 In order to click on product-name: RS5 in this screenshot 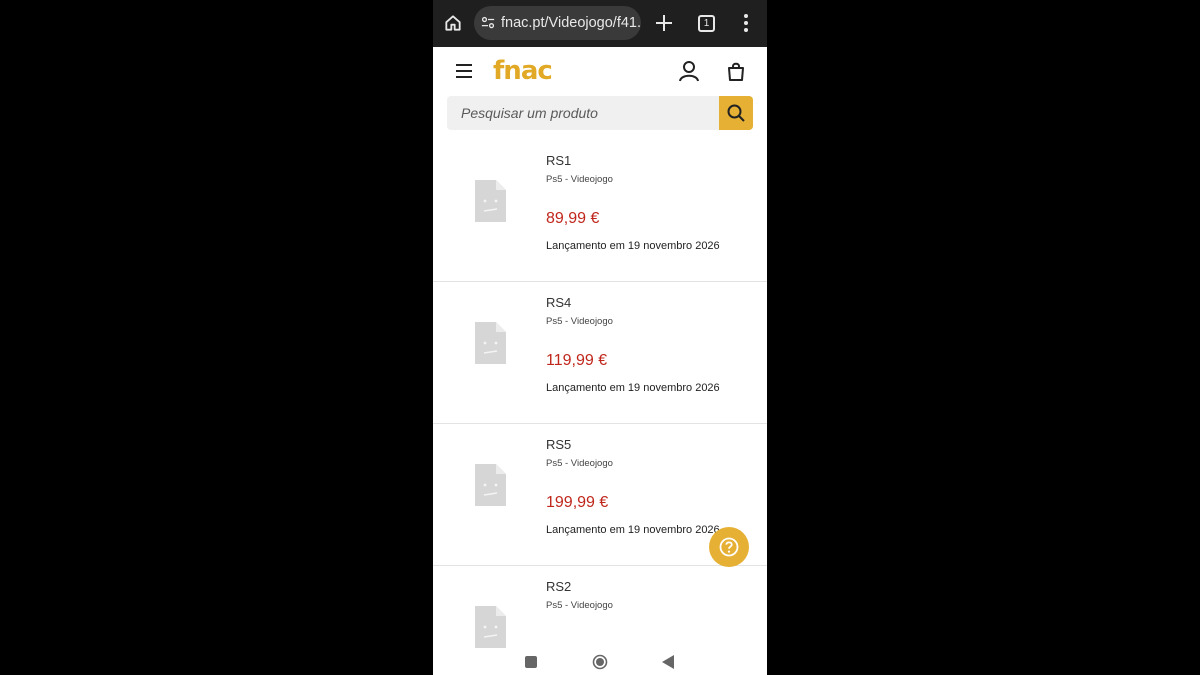, I will do `click(558, 444)`.